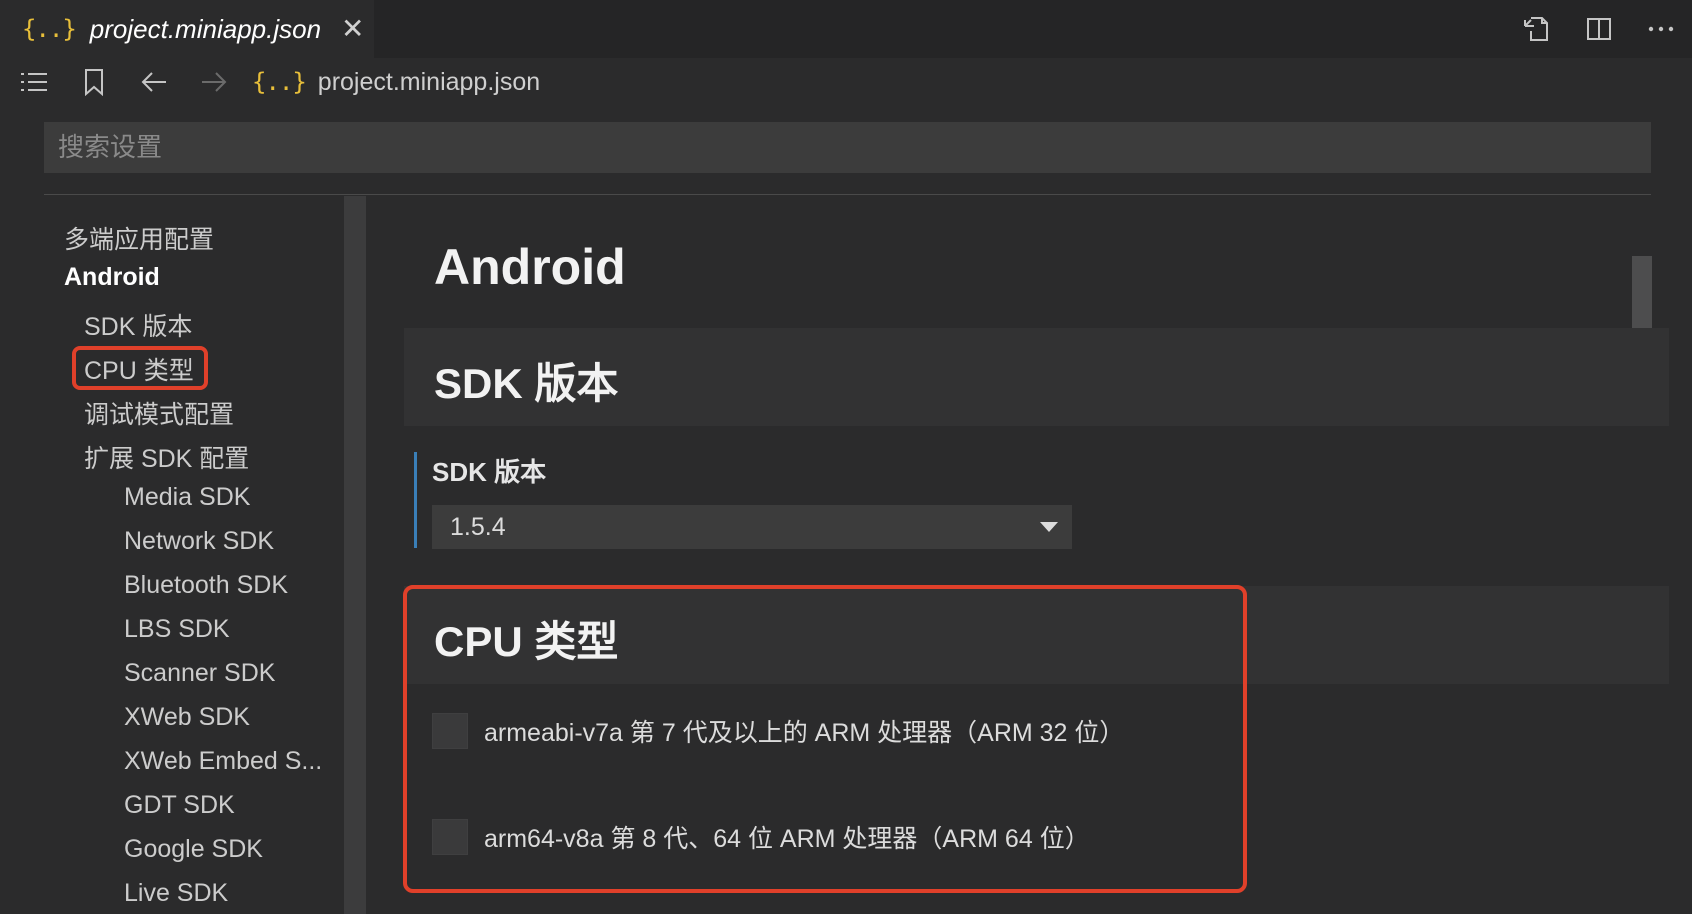  Describe the element at coordinates (846, 29) in the screenshot. I see `tab-bar: {..} project.miniapp.json ✕` at that location.